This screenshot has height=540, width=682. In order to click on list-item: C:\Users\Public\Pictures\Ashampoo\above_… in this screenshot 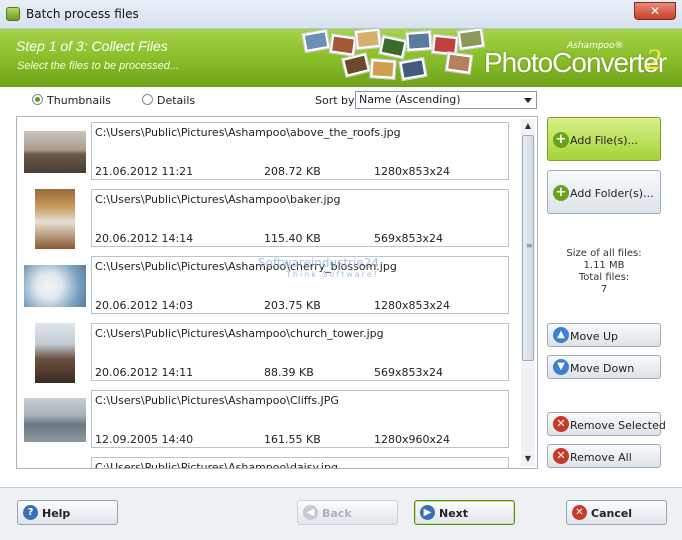, I will do `click(270, 151)`.